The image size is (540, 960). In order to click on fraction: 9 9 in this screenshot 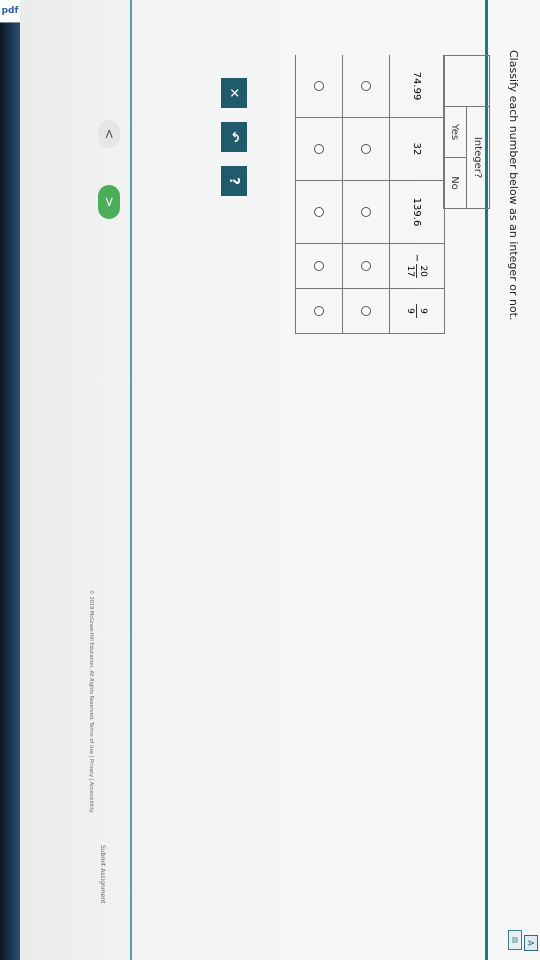, I will do `click(417, 311)`.